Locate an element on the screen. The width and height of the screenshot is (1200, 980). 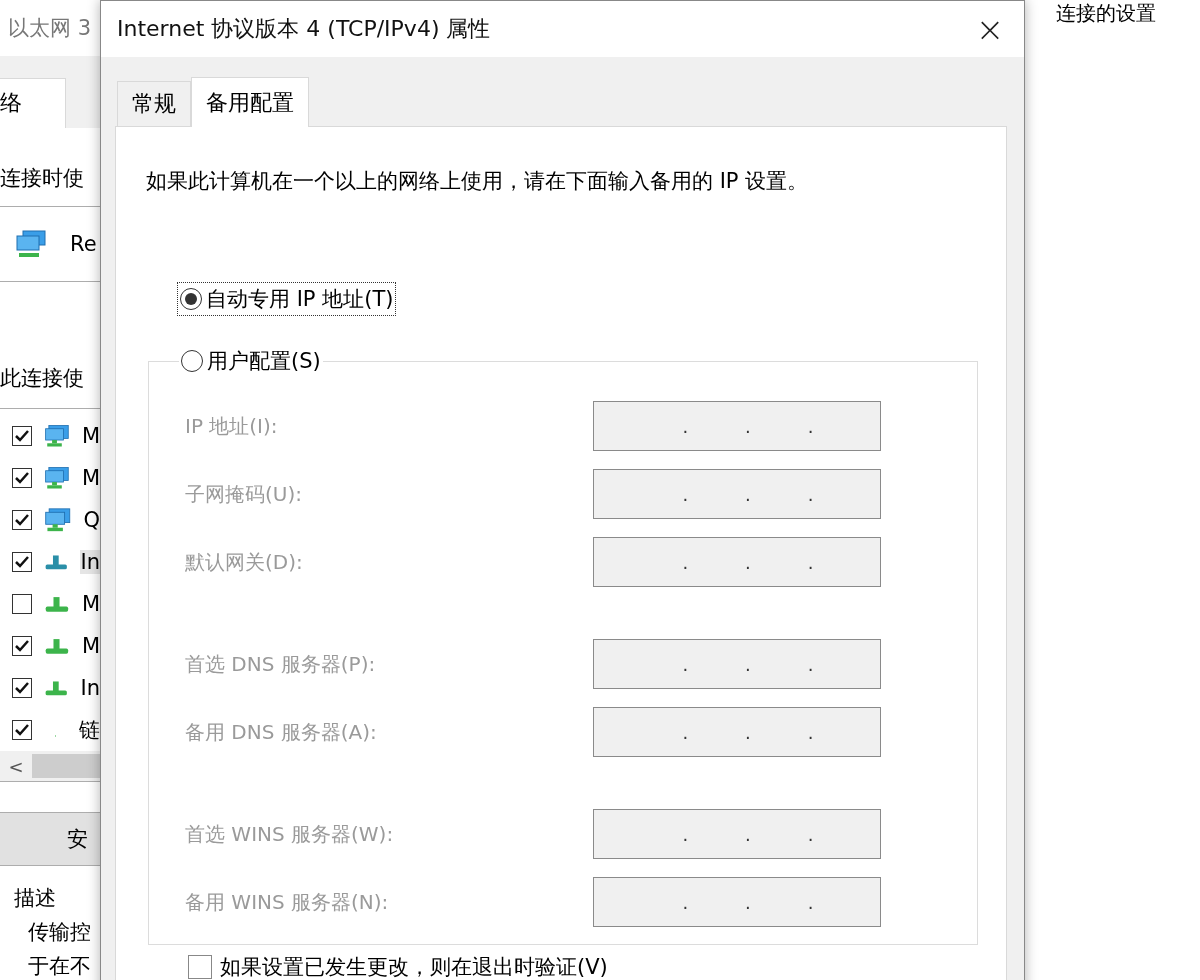
radio-option: 用户配置(S) is located at coordinates (251, 361).